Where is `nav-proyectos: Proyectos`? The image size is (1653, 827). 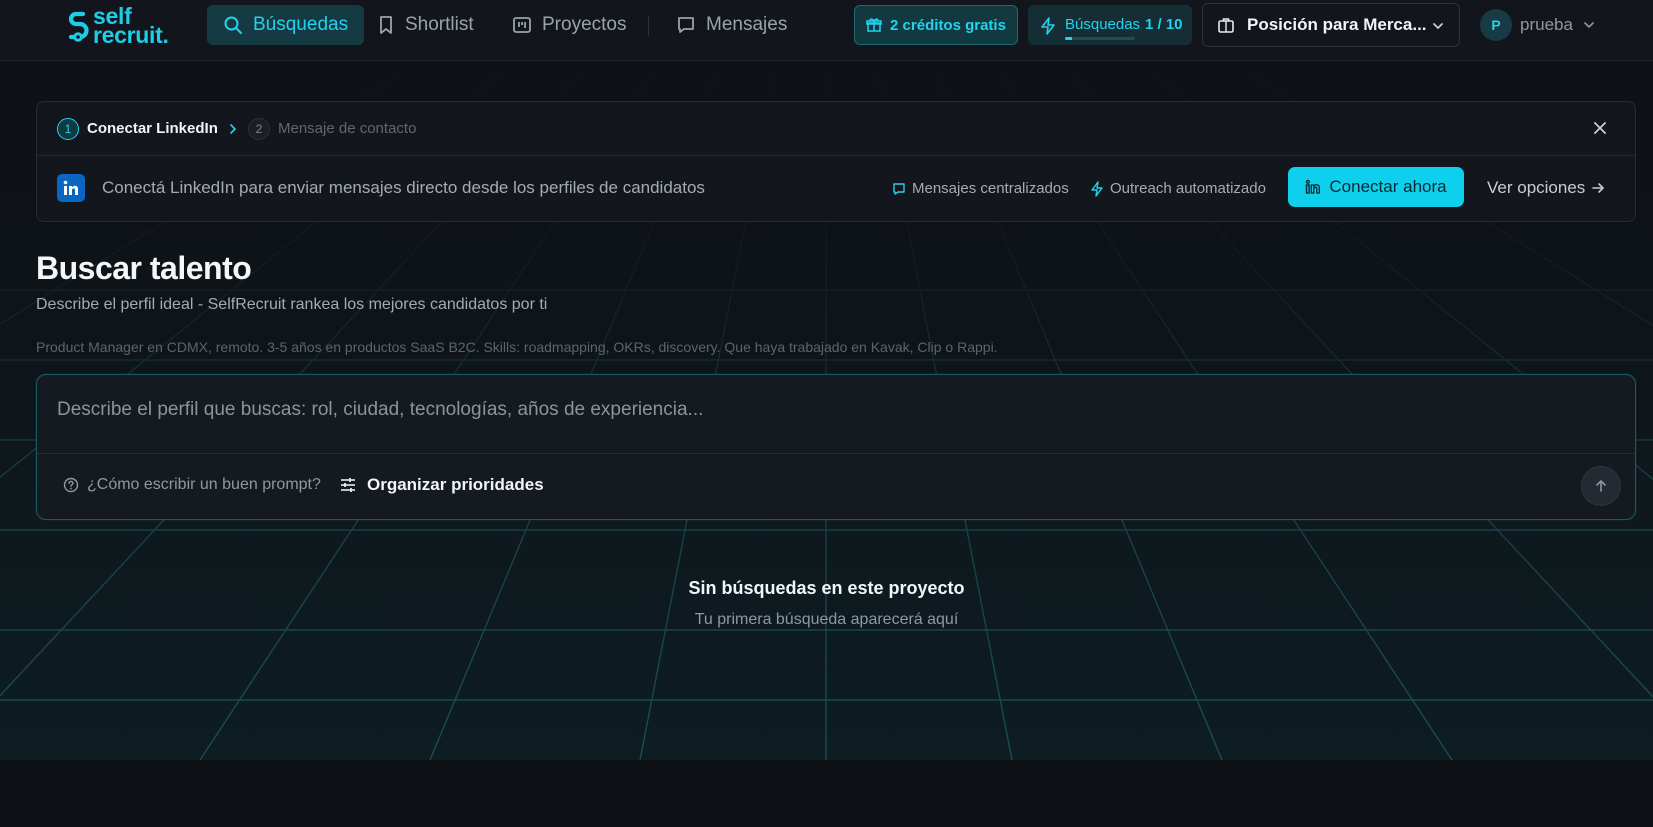
nav-proyectos: Proyectos is located at coordinates (569, 25).